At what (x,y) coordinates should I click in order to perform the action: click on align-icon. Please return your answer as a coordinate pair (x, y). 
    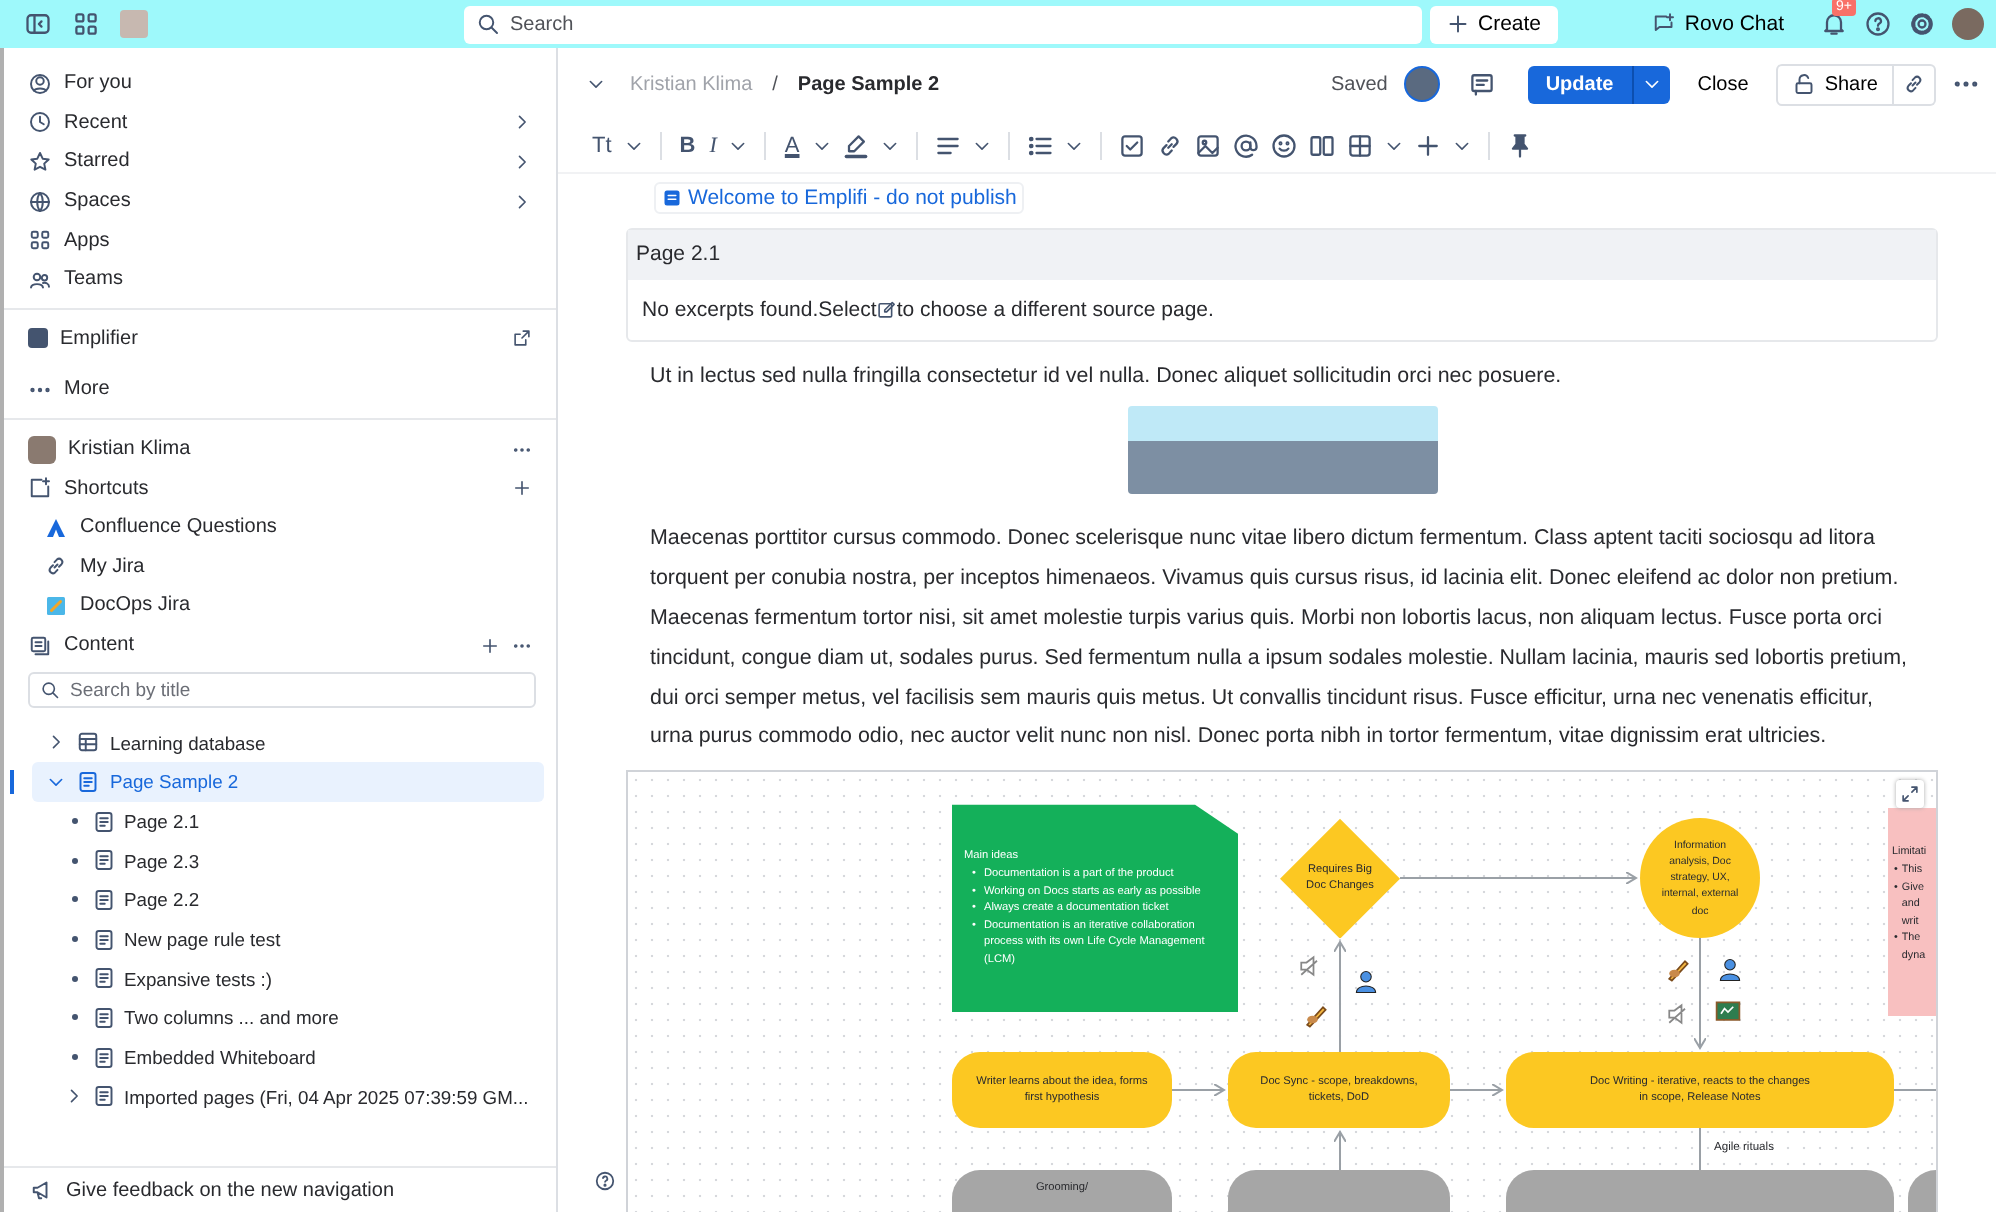
    Looking at the image, I should click on (947, 146).